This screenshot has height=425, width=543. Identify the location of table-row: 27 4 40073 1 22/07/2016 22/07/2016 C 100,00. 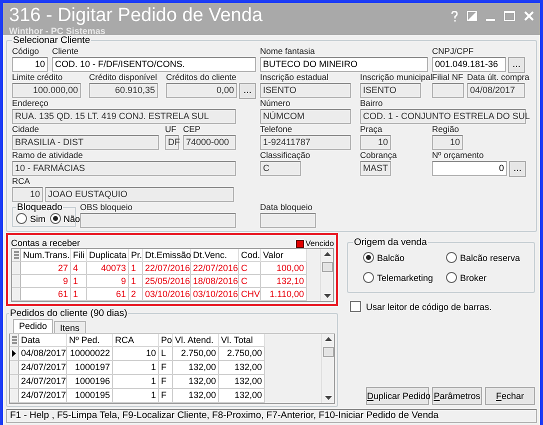
(166, 268).